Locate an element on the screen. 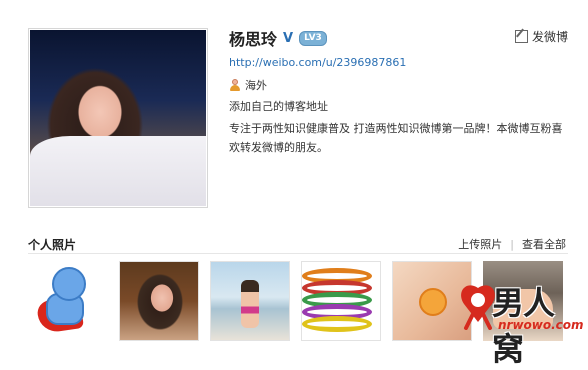  add-blog-link: 添加自己的博客地址 is located at coordinates (278, 106).